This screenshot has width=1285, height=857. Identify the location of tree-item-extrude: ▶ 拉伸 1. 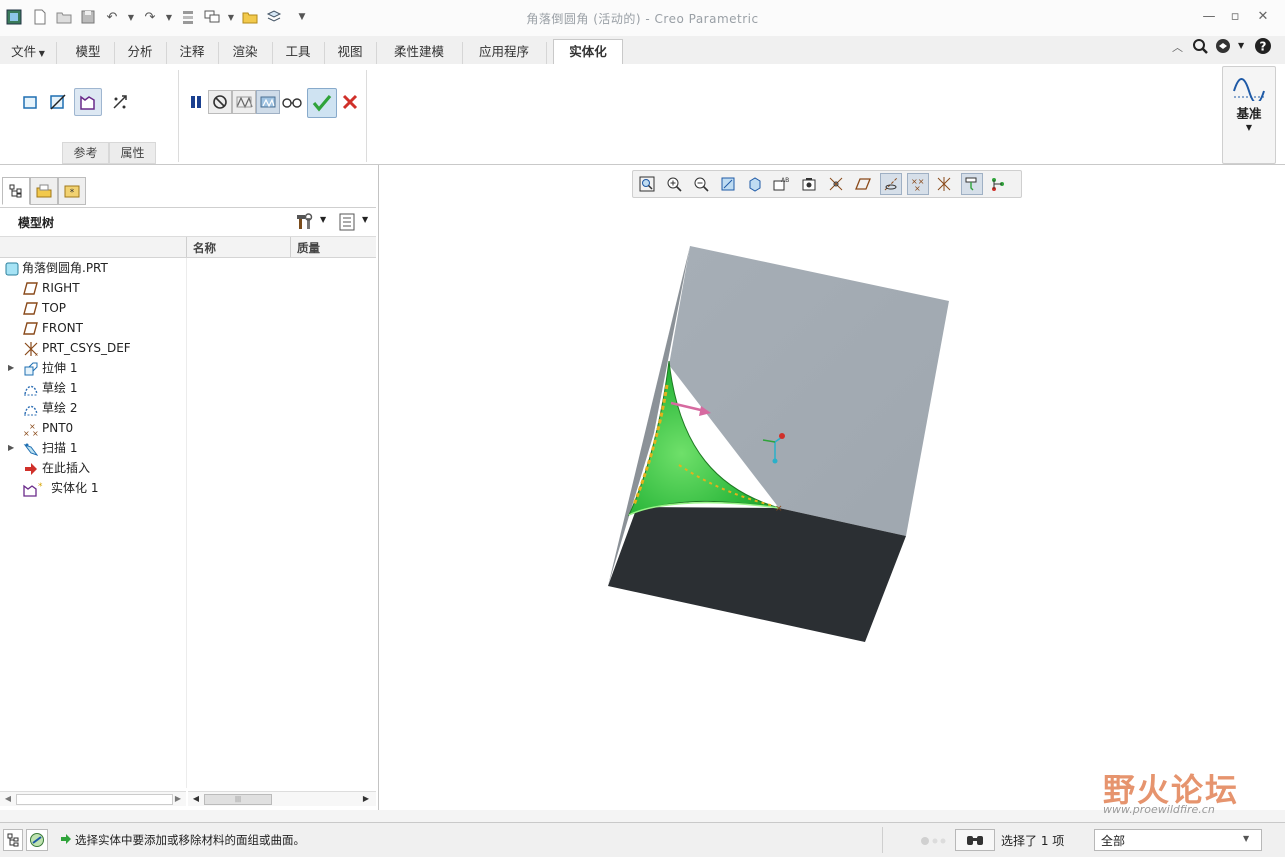
(93, 368).